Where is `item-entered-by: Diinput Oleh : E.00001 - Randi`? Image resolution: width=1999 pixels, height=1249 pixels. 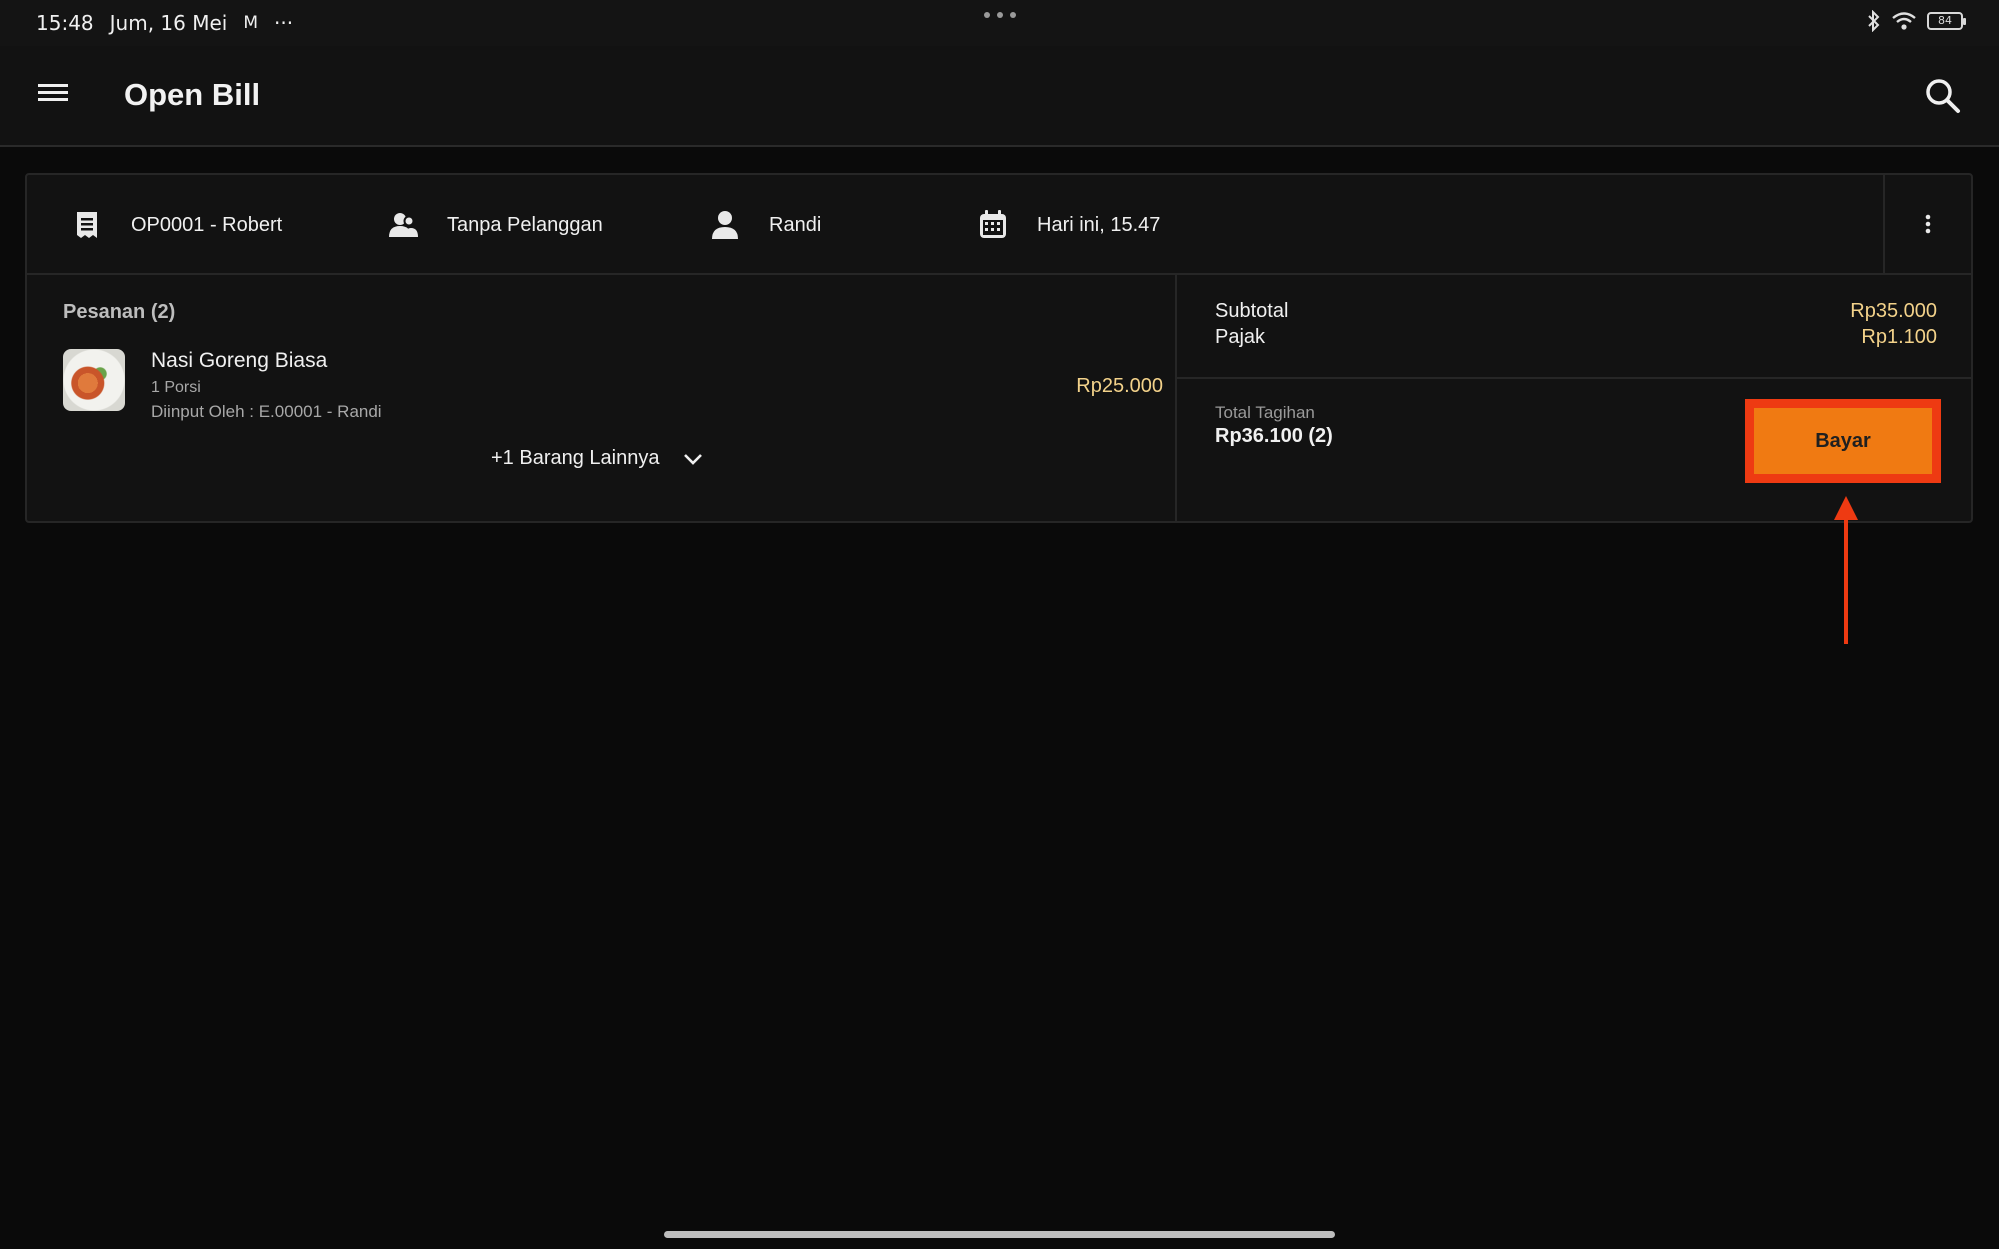
item-entered-by: Diinput Oleh : E.00001 - Randi is located at coordinates (266, 411).